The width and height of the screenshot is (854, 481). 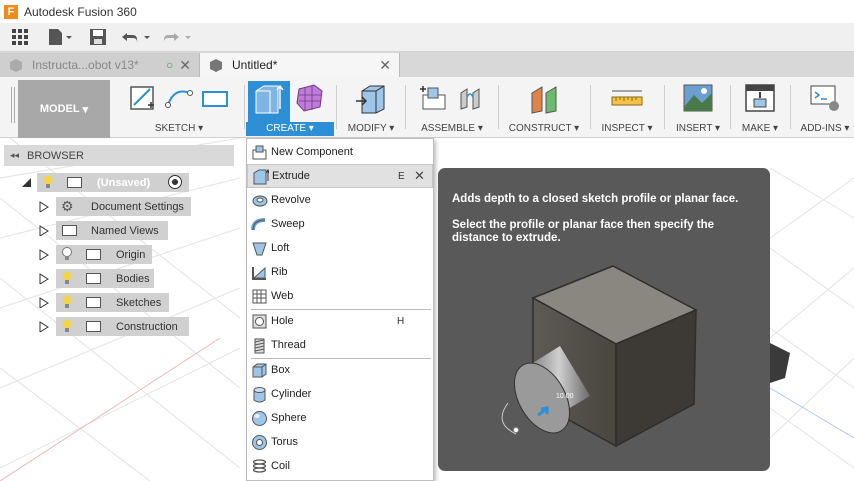 I want to click on component-icon, so click(x=74, y=182).